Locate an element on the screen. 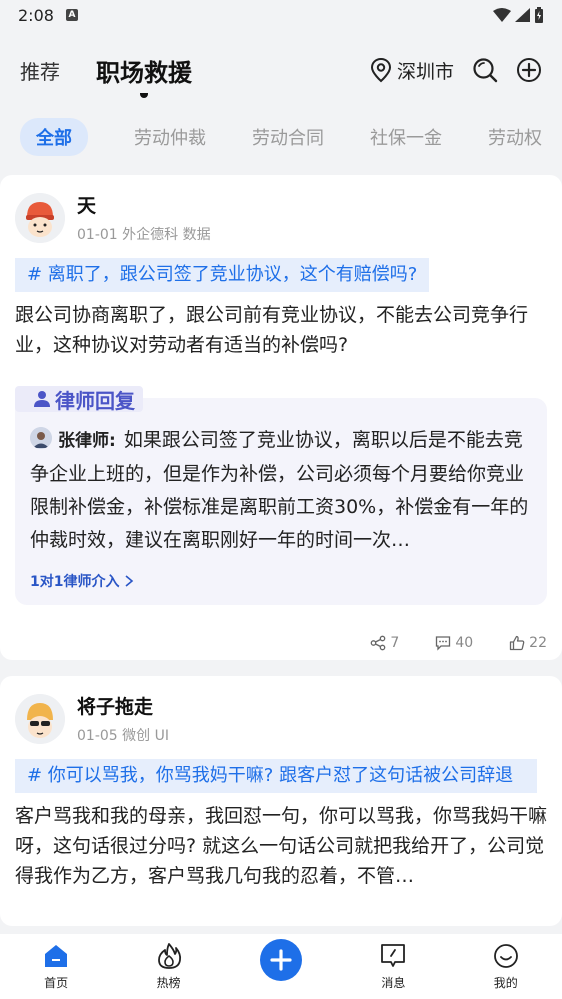 The height and width of the screenshot is (999, 562). author-name: 天 is located at coordinates (144, 204).